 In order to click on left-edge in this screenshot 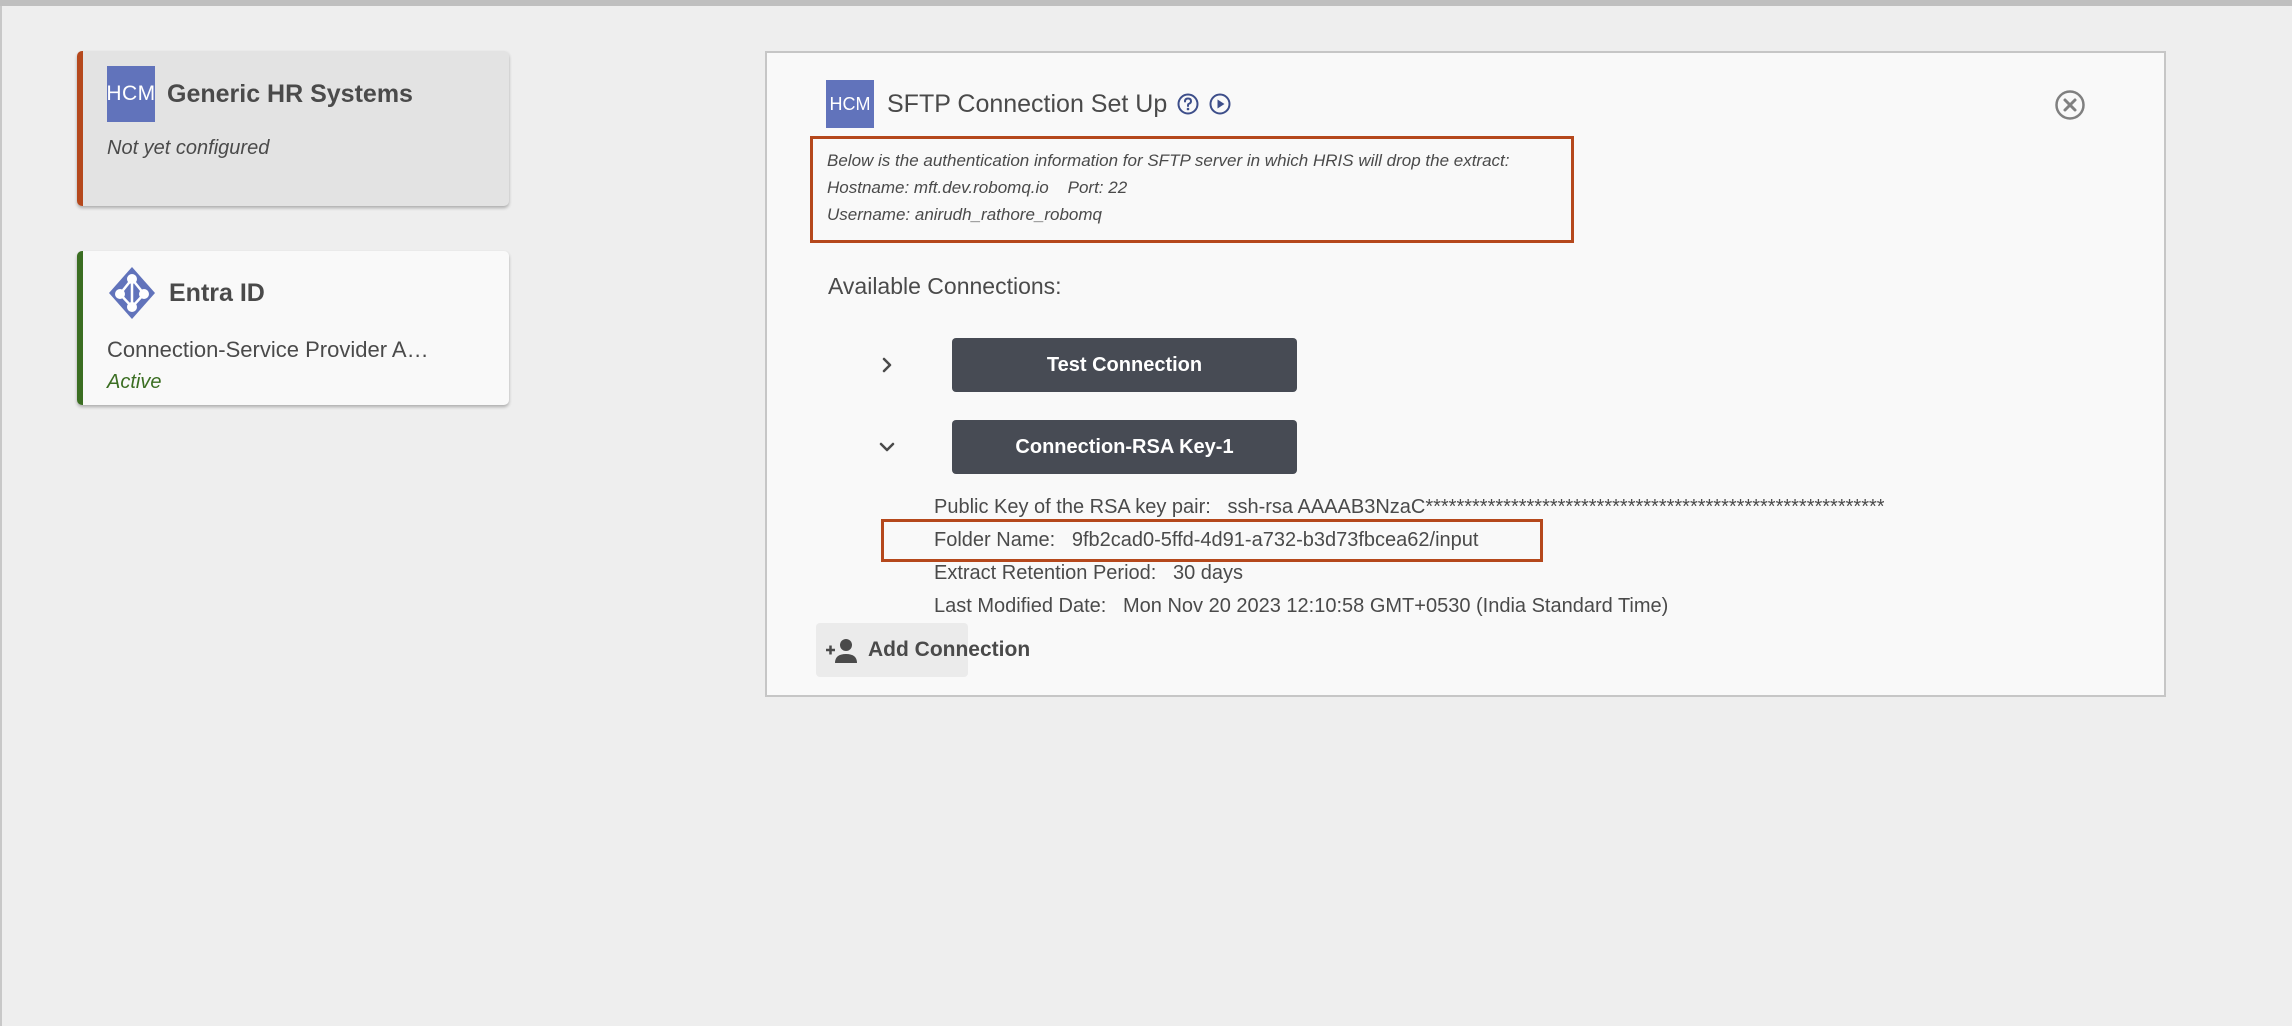, I will do `click(1, 516)`.